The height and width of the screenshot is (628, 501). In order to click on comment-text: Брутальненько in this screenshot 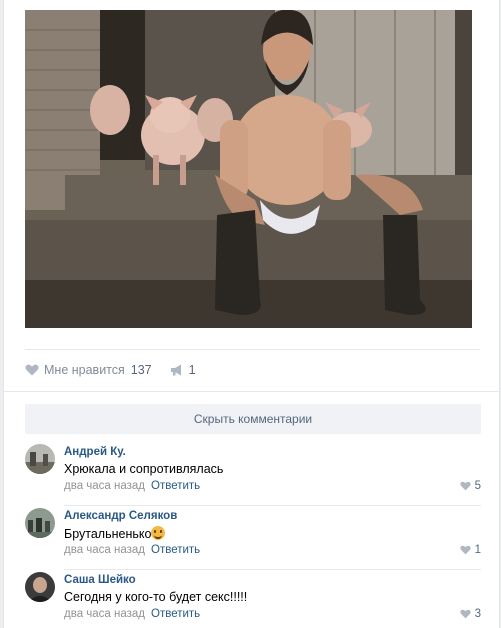, I will do `click(115, 533)`.